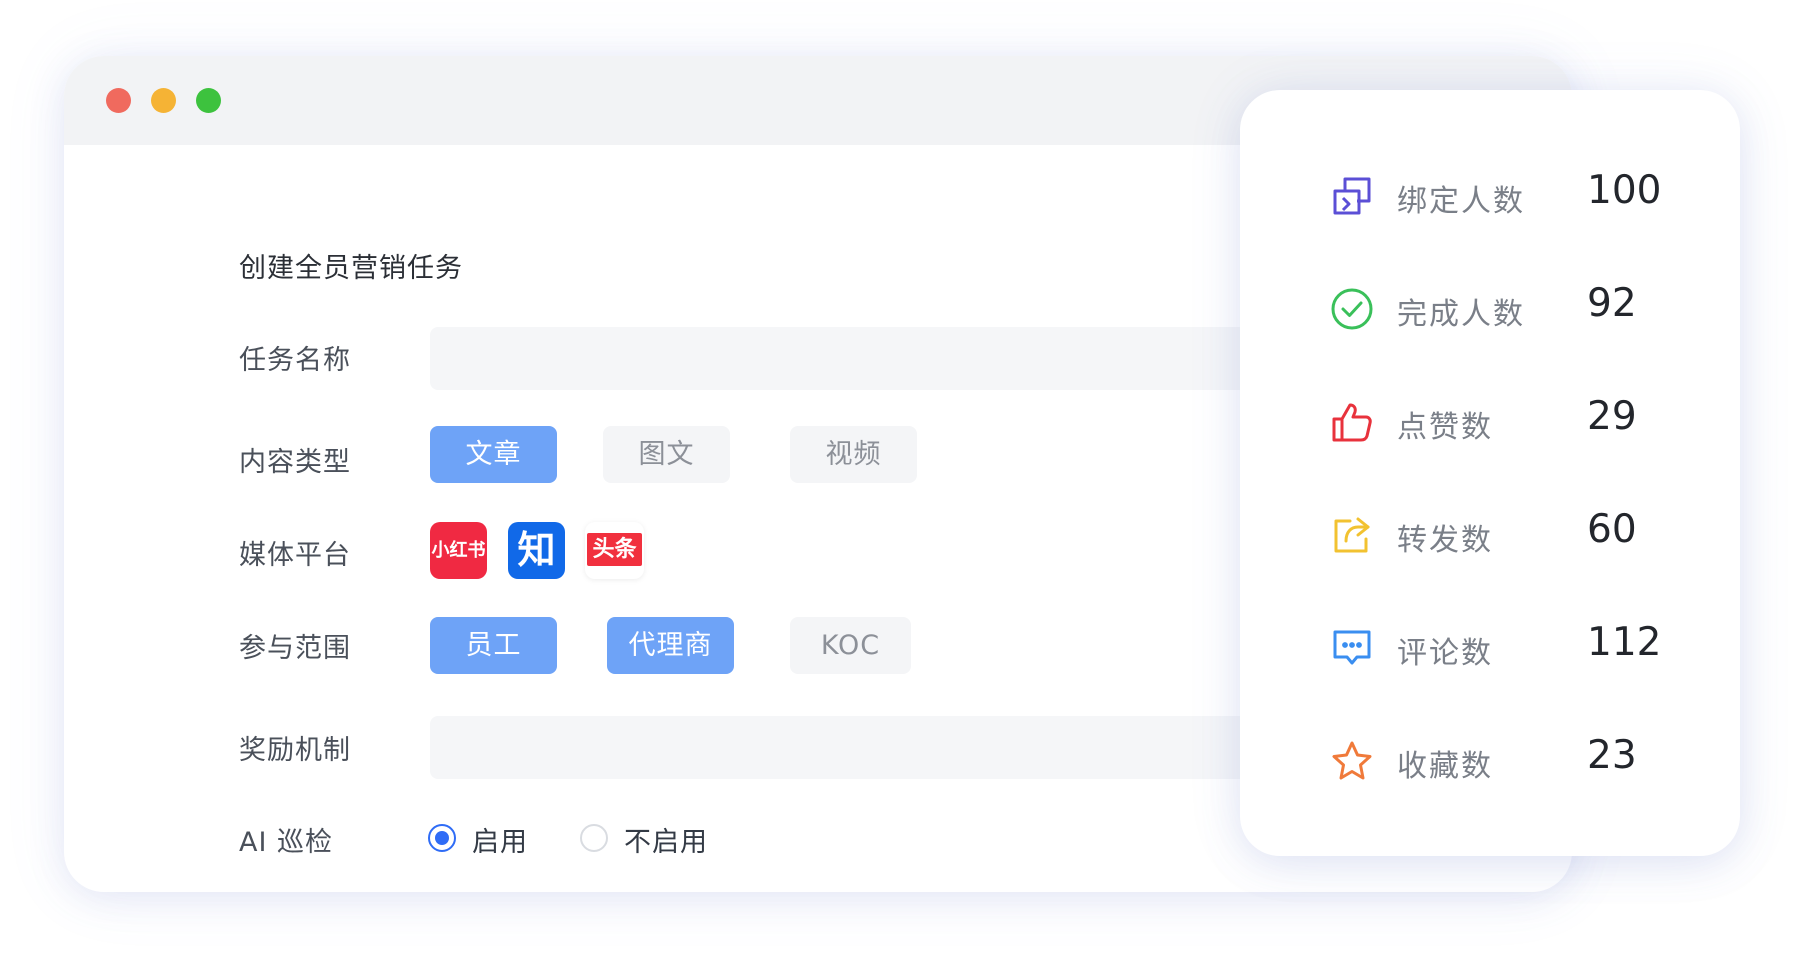  Describe the element at coordinates (1461, 314) in the screenshot. I see `stat-label: 完成人数` at that location.